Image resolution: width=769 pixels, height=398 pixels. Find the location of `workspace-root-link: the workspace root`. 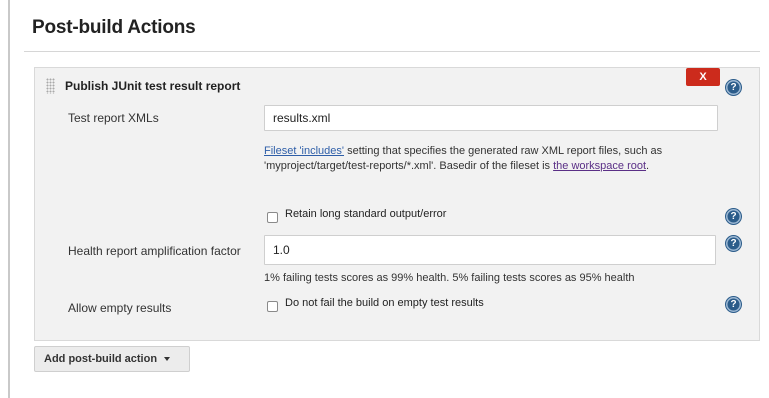

workspace-root-link: the workspace root is located at coordinates (599, 166).